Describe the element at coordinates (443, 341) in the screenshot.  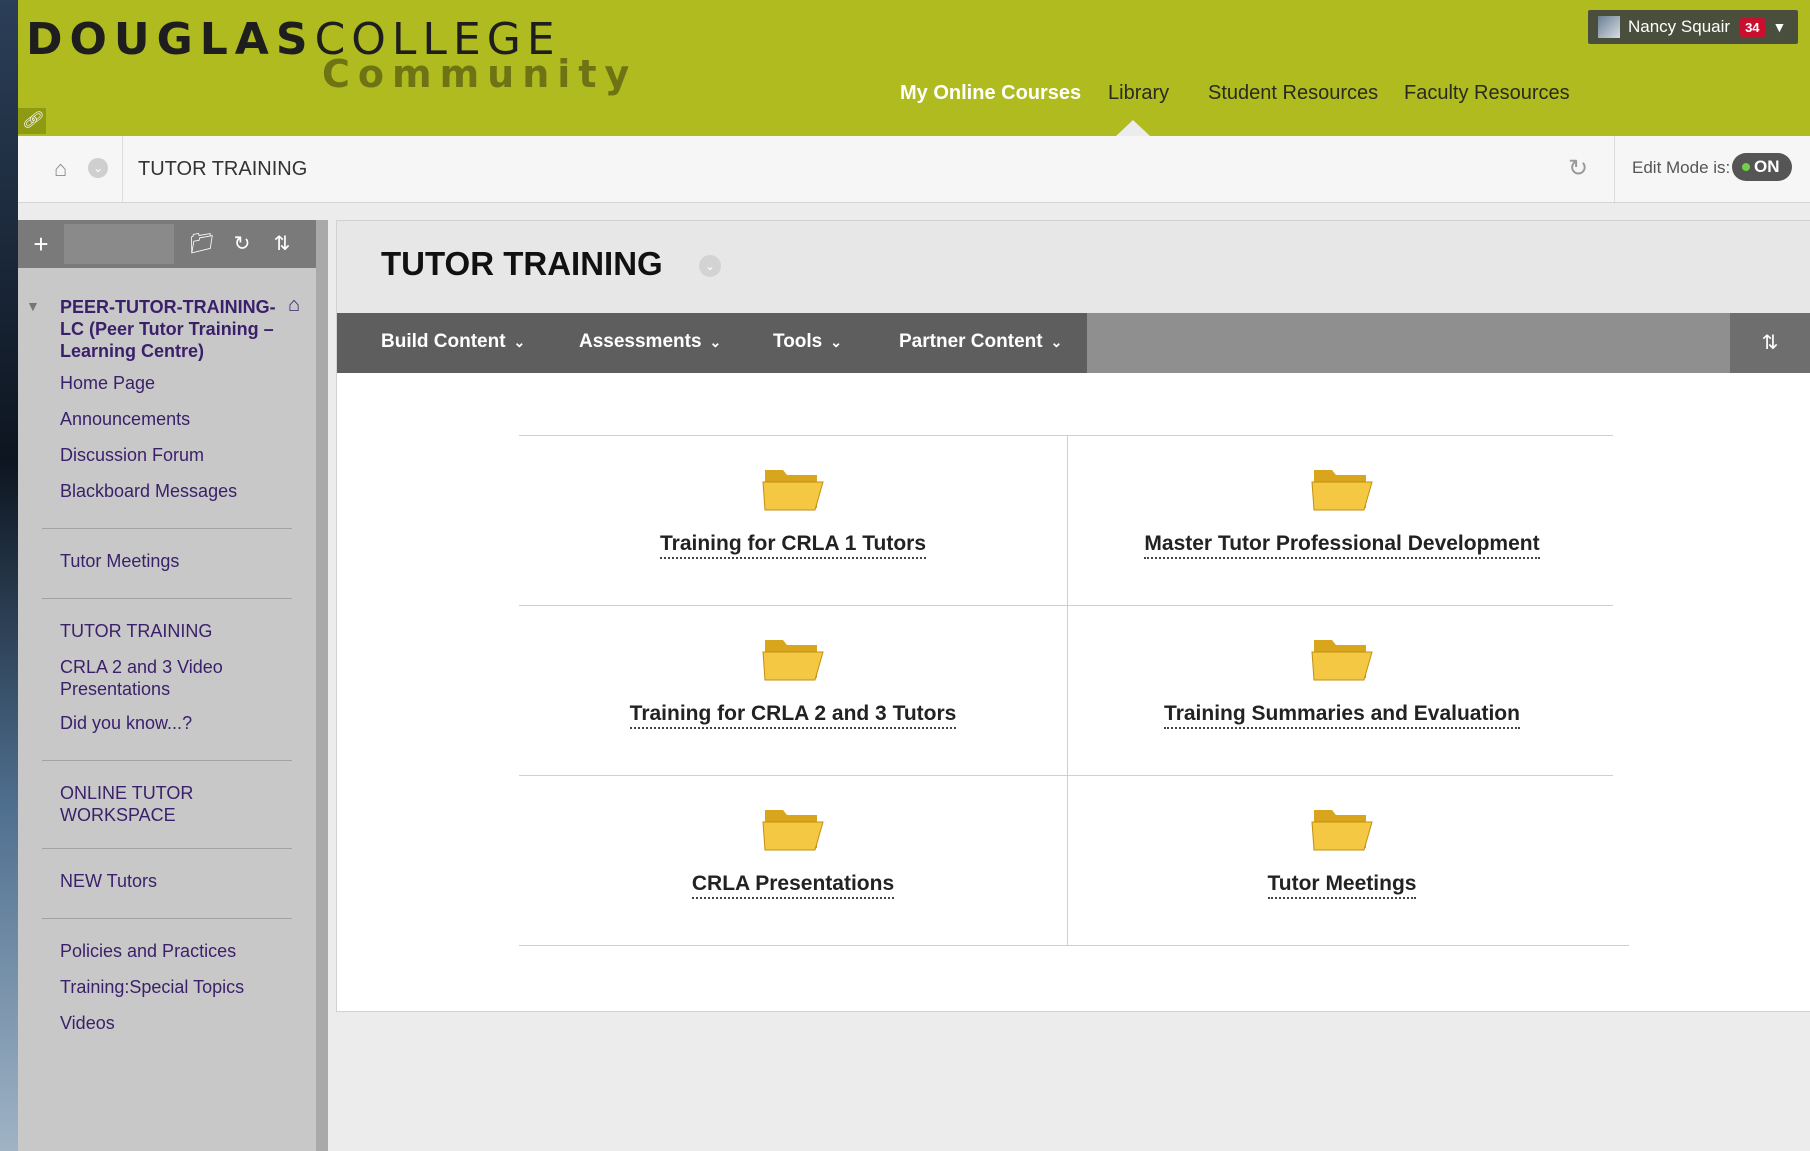
I see `build-content-label: Build Content` at that location.